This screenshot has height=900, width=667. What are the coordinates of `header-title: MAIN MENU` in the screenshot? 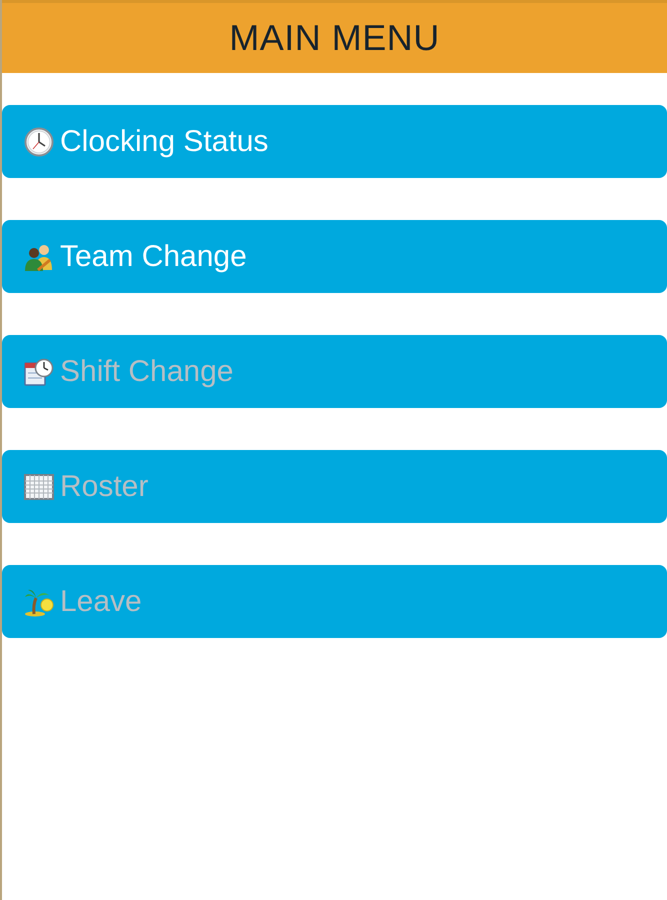 It's located at (334, 38).